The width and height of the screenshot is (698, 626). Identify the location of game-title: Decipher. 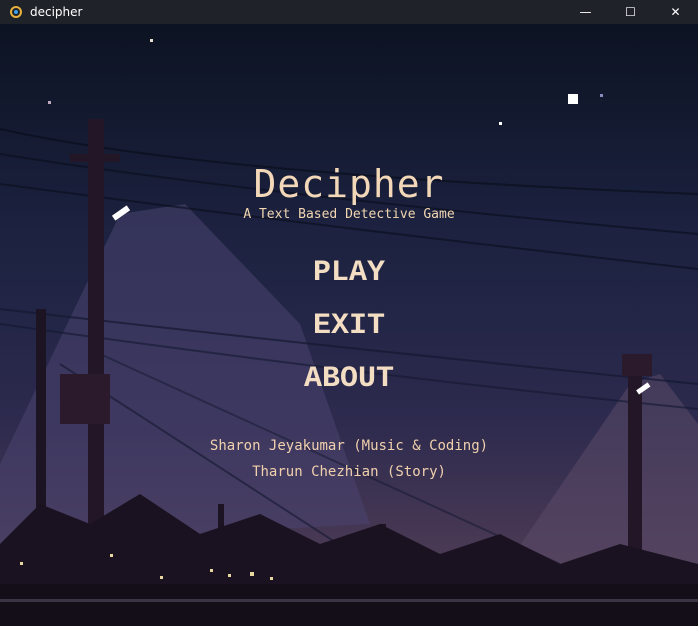
(349, 184).